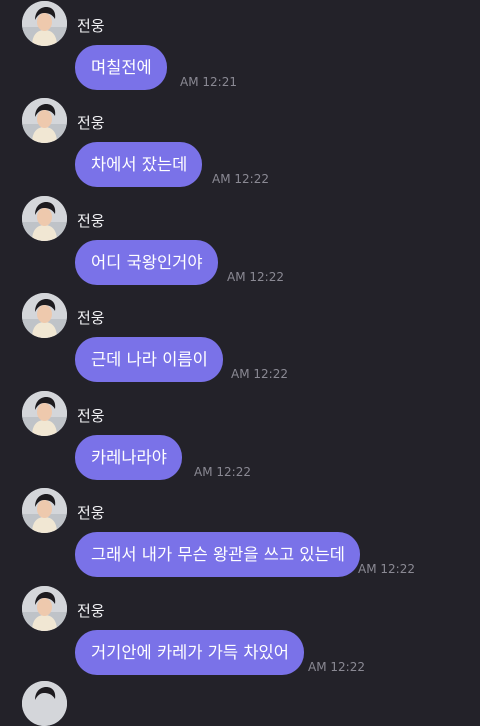 The width and height of the screenshot is (480, 726). I want to click on message-row: 전웅 그래서 내가 무슨 왕관을 쓰고 있는데 AM 12:22, so click(240, 536).